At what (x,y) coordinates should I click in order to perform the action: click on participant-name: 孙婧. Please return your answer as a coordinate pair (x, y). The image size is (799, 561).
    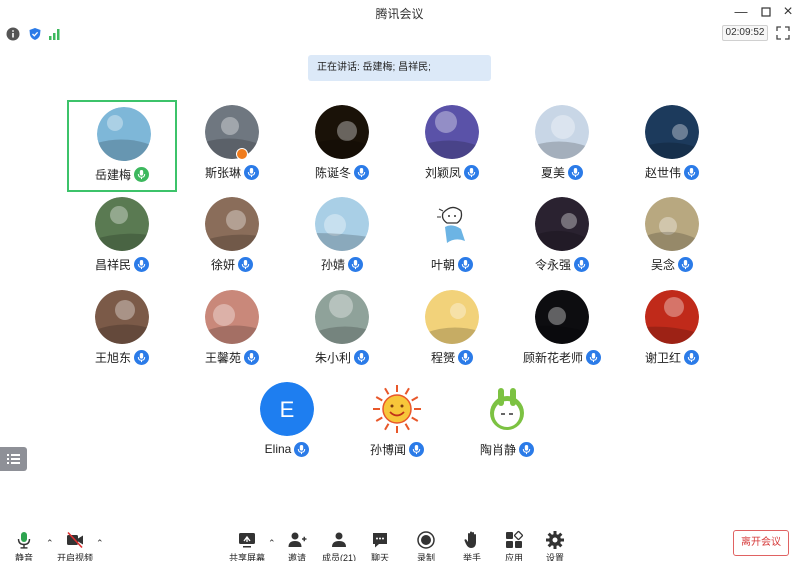
    Looking at the image, I should click on (332, 264).